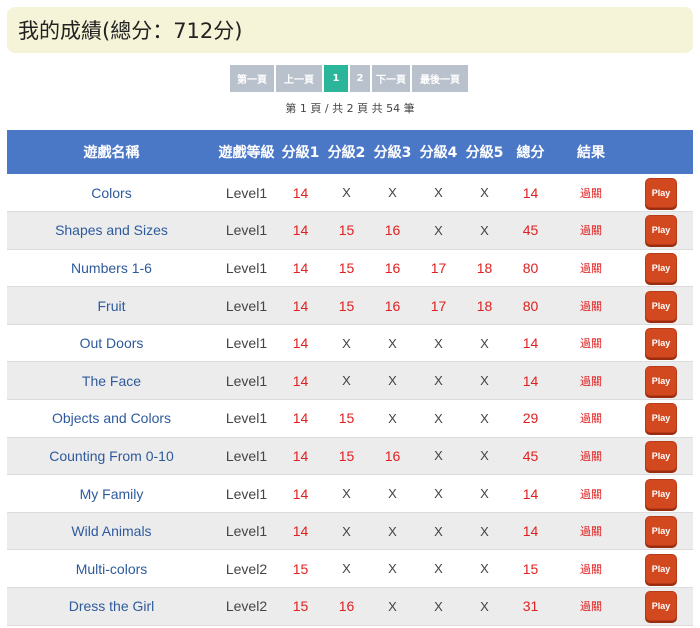 The width and height of the screenshot is (700, 628). Describe the element at coordinates (299, 78) in the screenshot. I see `pager-prev-button: 上一頁` at that location.